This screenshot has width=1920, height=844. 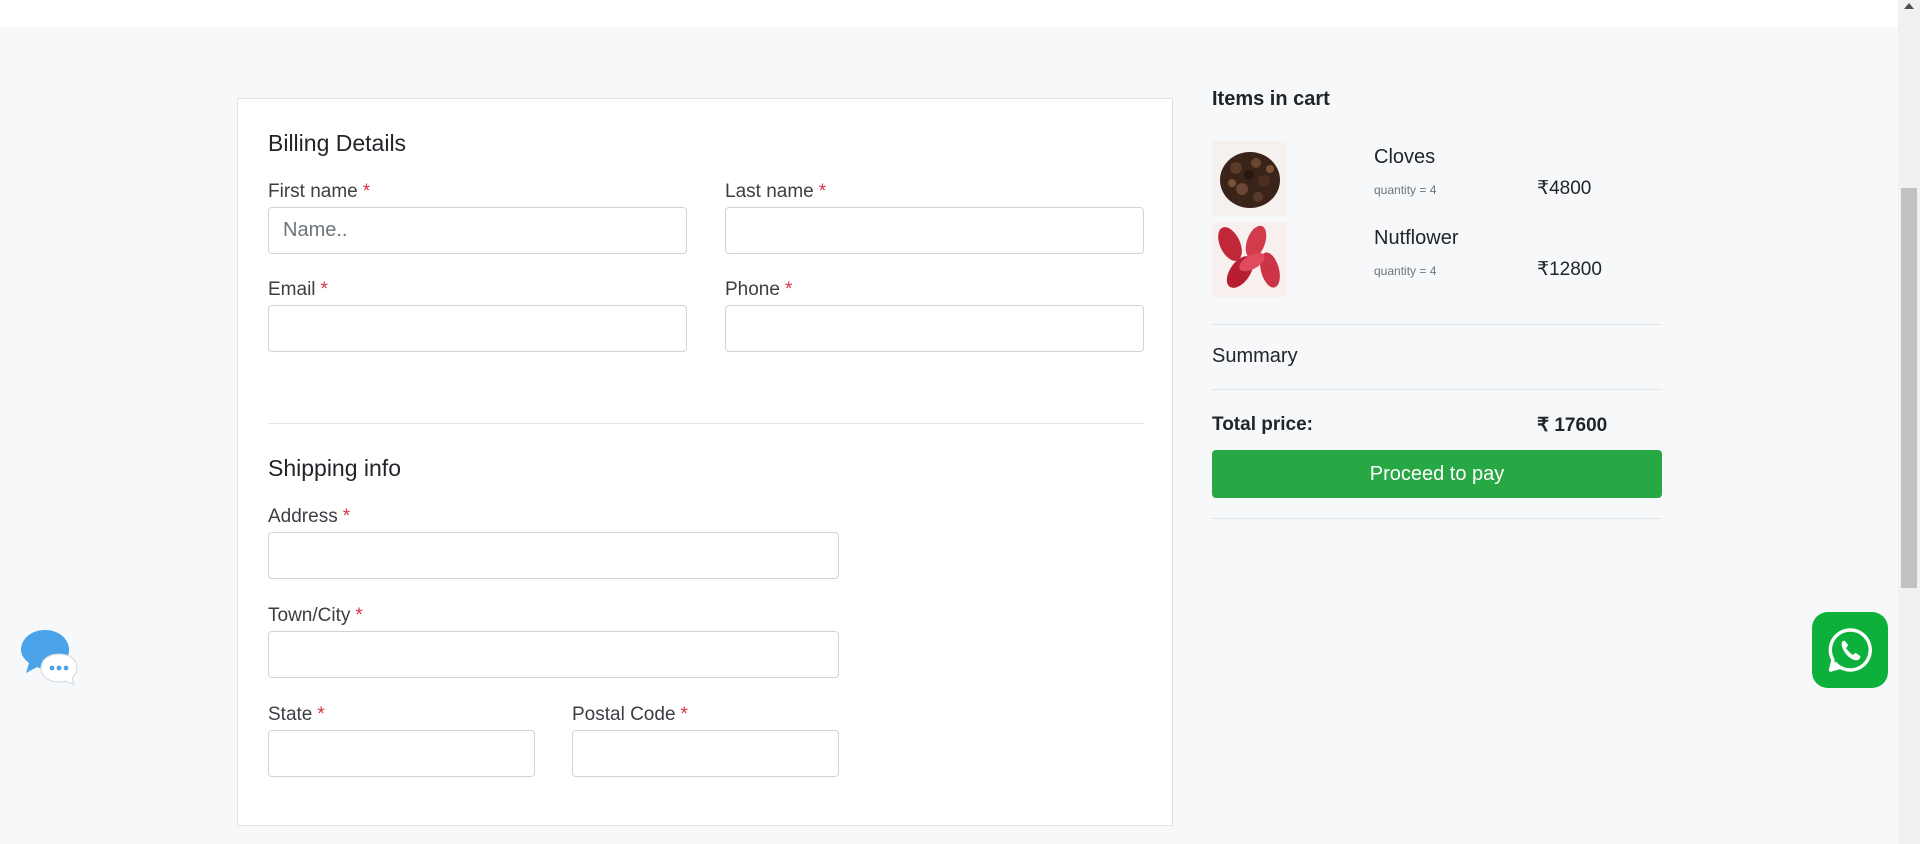 What do you see at coordinates (1437, 474) in the screenshot?
I see `proceed-to-pay-button: Proceed to pay` at bounding box center [1437, 474].